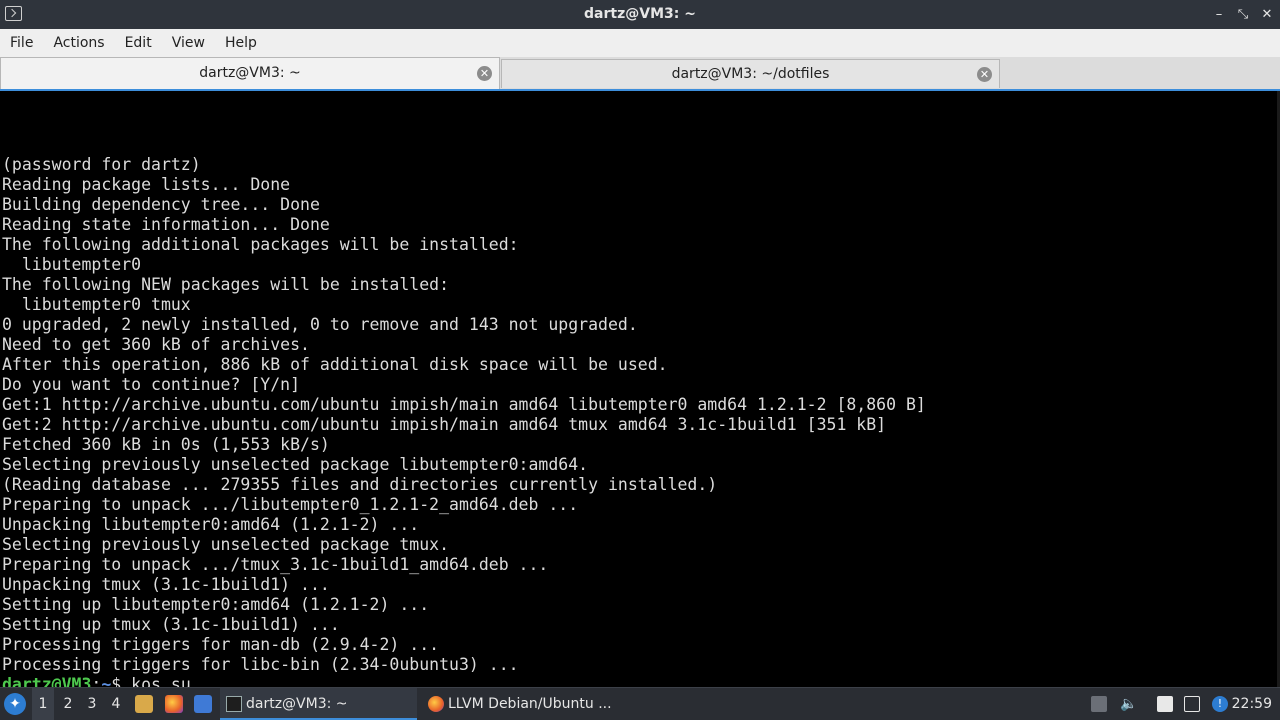 This screenshot has height=720, width=1280. I want to click on eject-icon, so click(1099, 704).